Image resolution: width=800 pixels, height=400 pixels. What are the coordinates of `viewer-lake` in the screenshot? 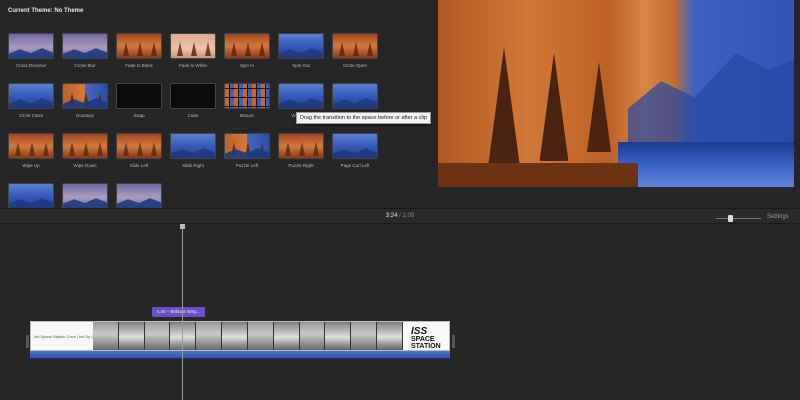 It's located at (706, 164).